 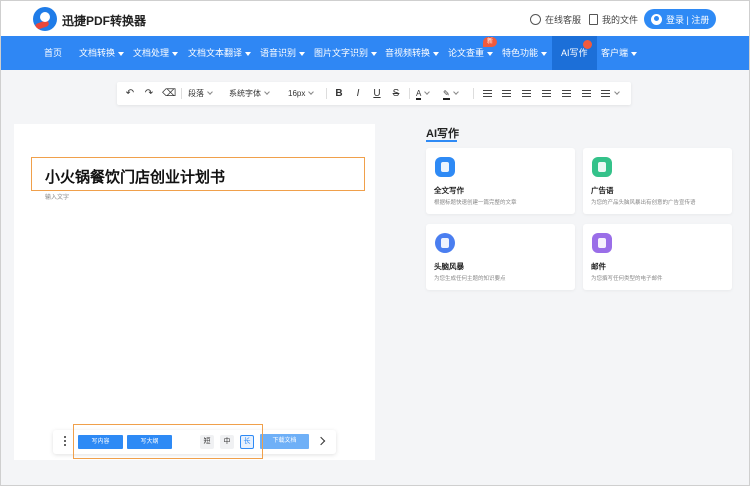 I want to click on title-highlight-box: 小火锅餐饮门店创业计划书, so click(x=198, y=174).